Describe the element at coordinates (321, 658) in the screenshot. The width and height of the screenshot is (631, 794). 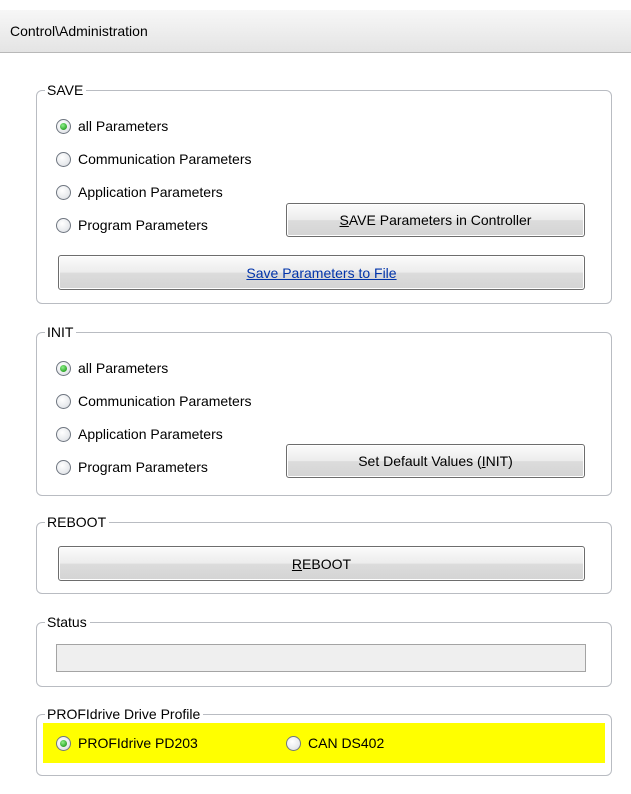
I see `status-field` at that location.